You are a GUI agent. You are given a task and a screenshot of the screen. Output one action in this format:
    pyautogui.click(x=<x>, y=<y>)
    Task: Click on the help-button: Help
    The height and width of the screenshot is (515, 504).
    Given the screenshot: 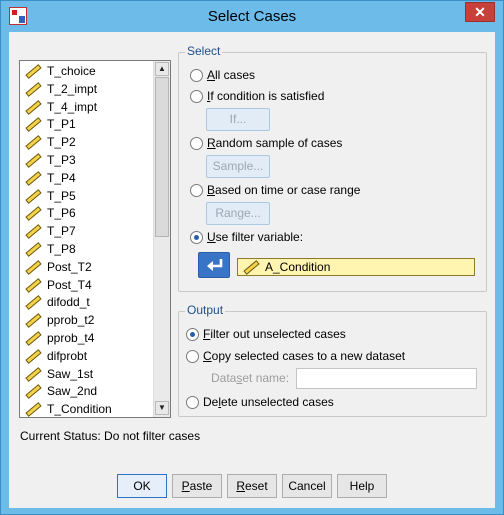 What is the action you would take?
    pyautogui.click(x=362, y=486)
    